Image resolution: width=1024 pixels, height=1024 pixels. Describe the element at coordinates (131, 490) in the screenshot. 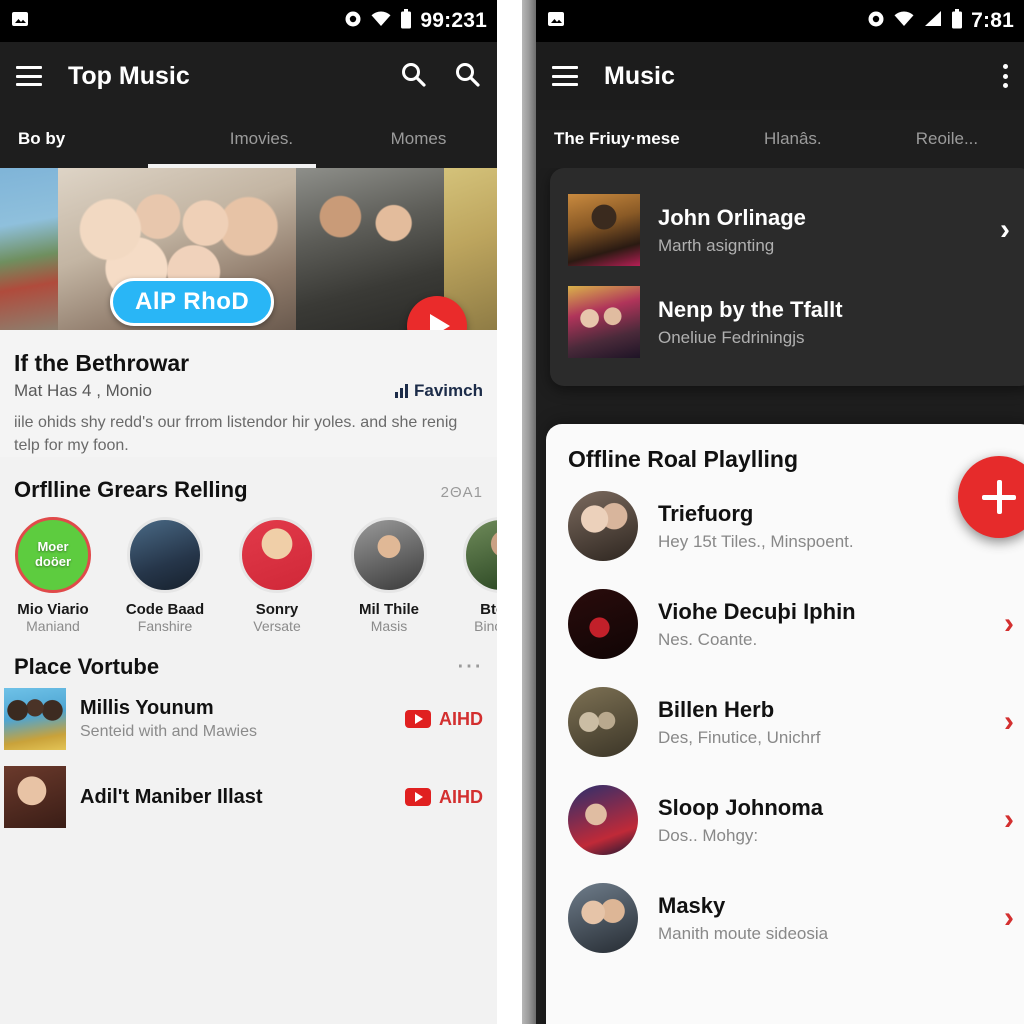

I see `offline-section-title: Orflline Grears Relling` at that location.